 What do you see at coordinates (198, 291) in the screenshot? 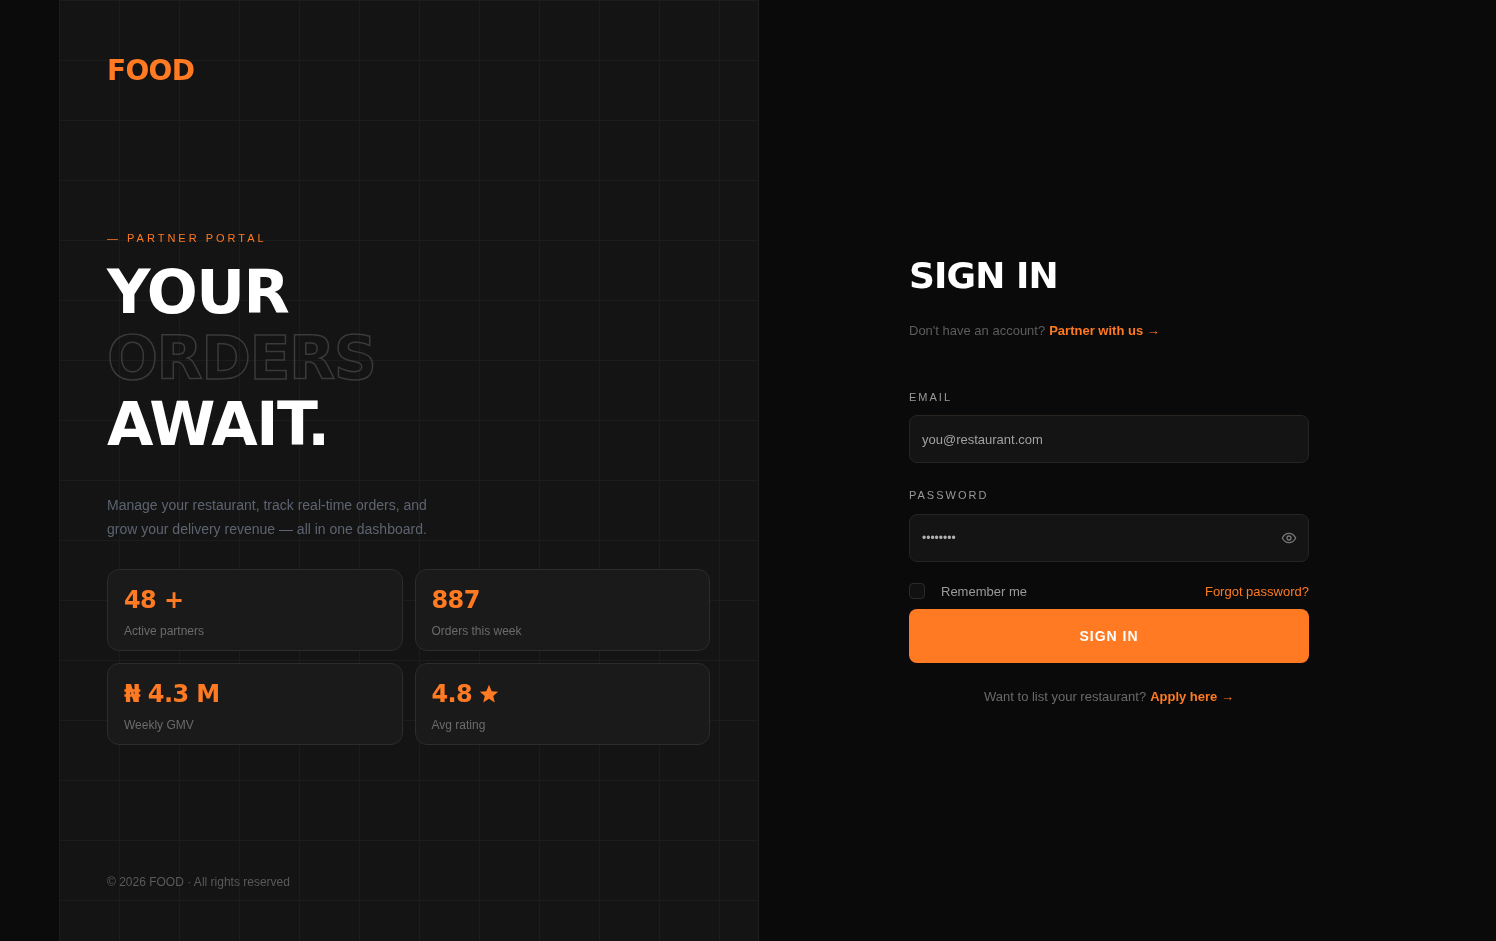
I see `headline-line: YOUR` at bounding box center [198, 291].